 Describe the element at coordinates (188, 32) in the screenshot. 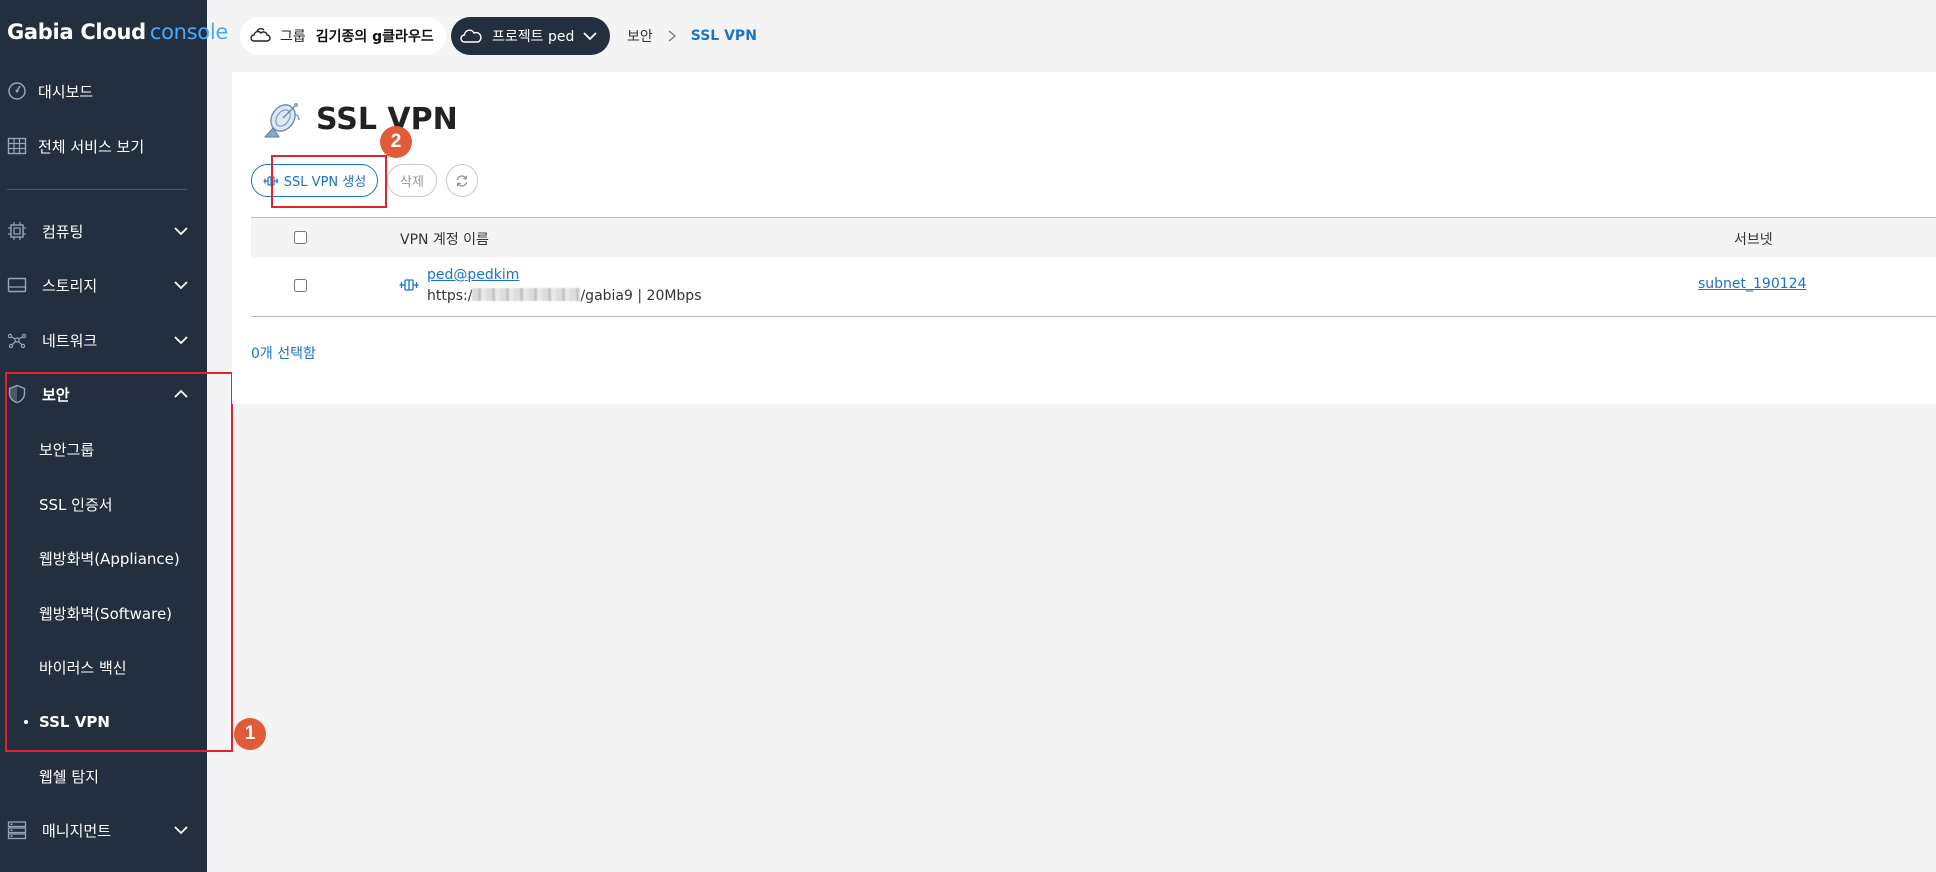

I see `logo-console: console` at that location.